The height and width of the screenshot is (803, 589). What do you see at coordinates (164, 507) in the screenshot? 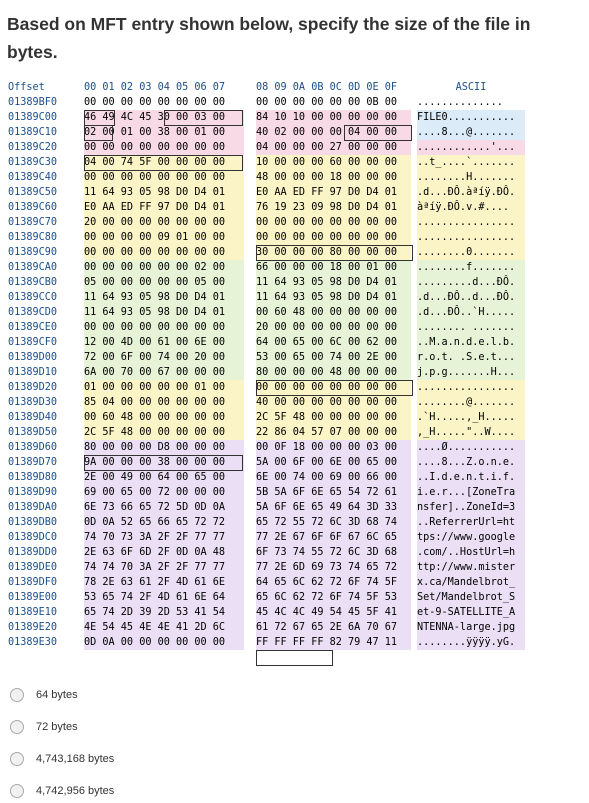
I see `bytes-low-cell: 6E 73 66 65 72 5D 0D 0A` at bounding box center [164, 507].